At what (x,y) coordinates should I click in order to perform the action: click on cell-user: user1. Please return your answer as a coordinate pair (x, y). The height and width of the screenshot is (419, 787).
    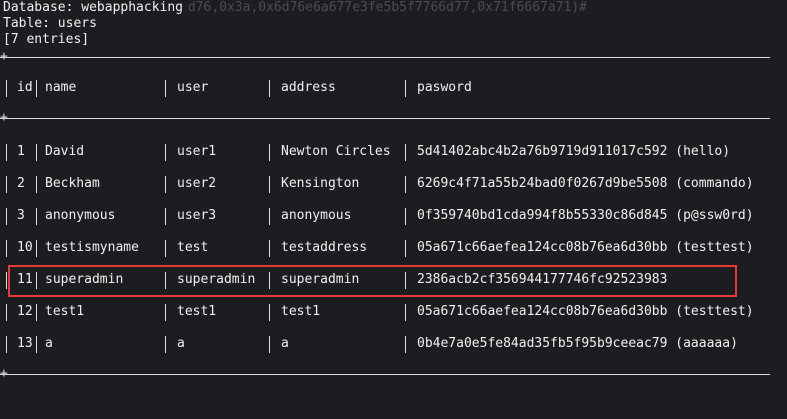
    Looking at the image, I should click on (197, 151).